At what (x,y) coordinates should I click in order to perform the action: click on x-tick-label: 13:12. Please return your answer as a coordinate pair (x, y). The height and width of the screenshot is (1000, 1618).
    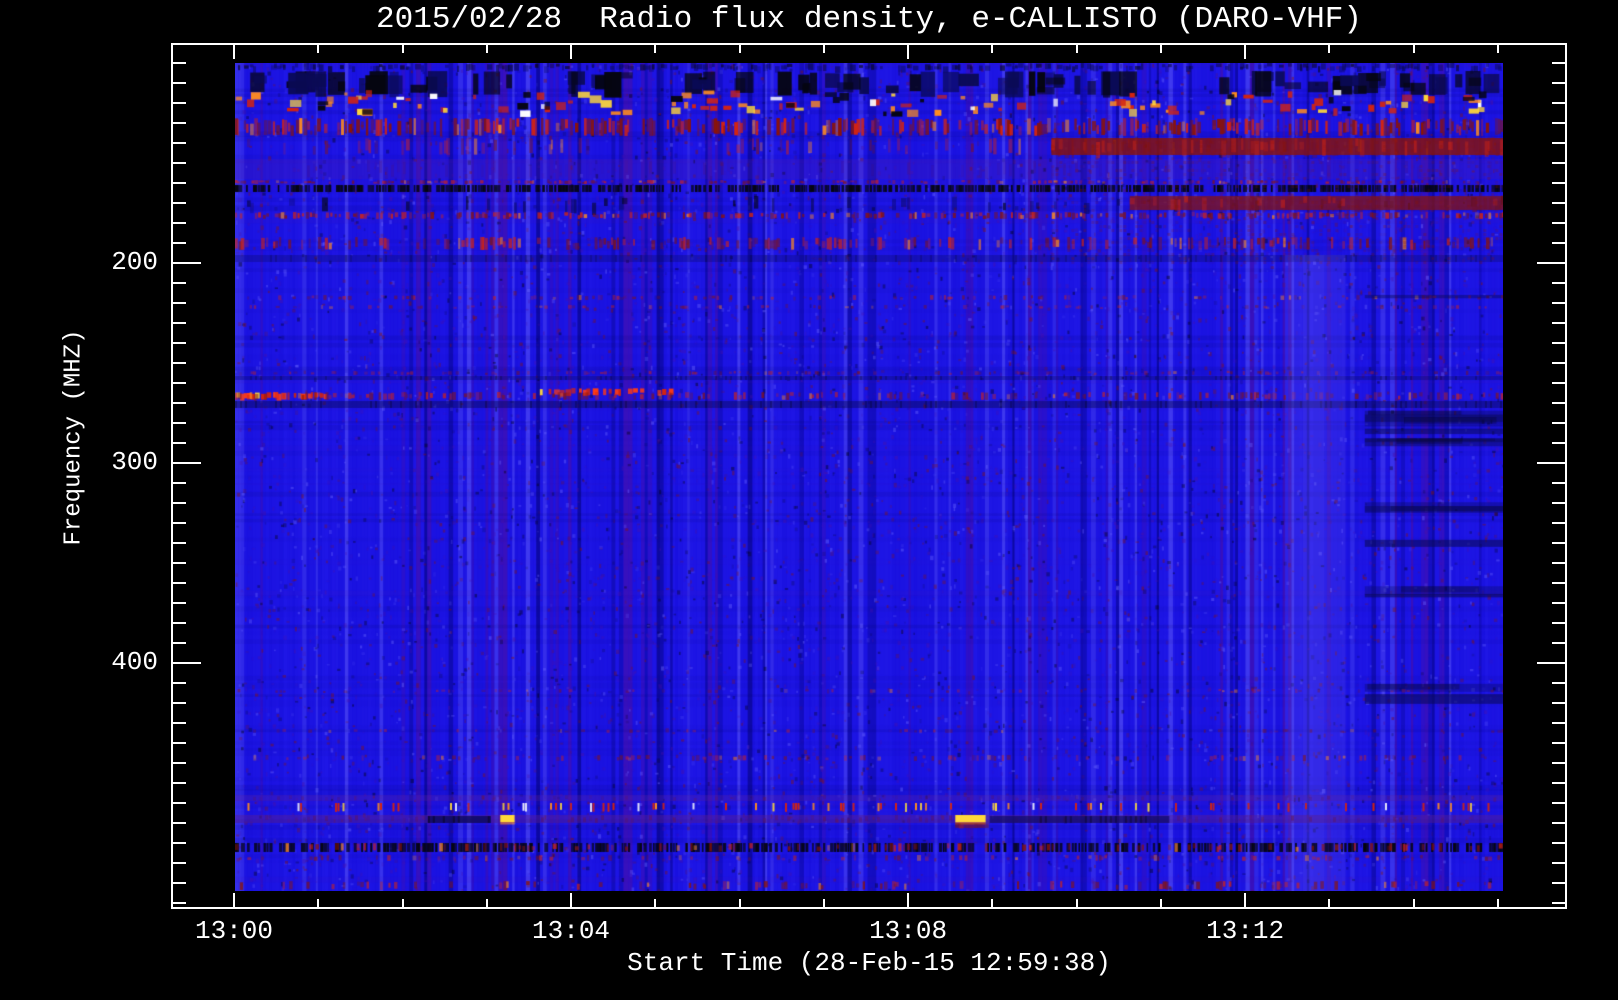
    Looking at the image, I should click on (1245, 931).